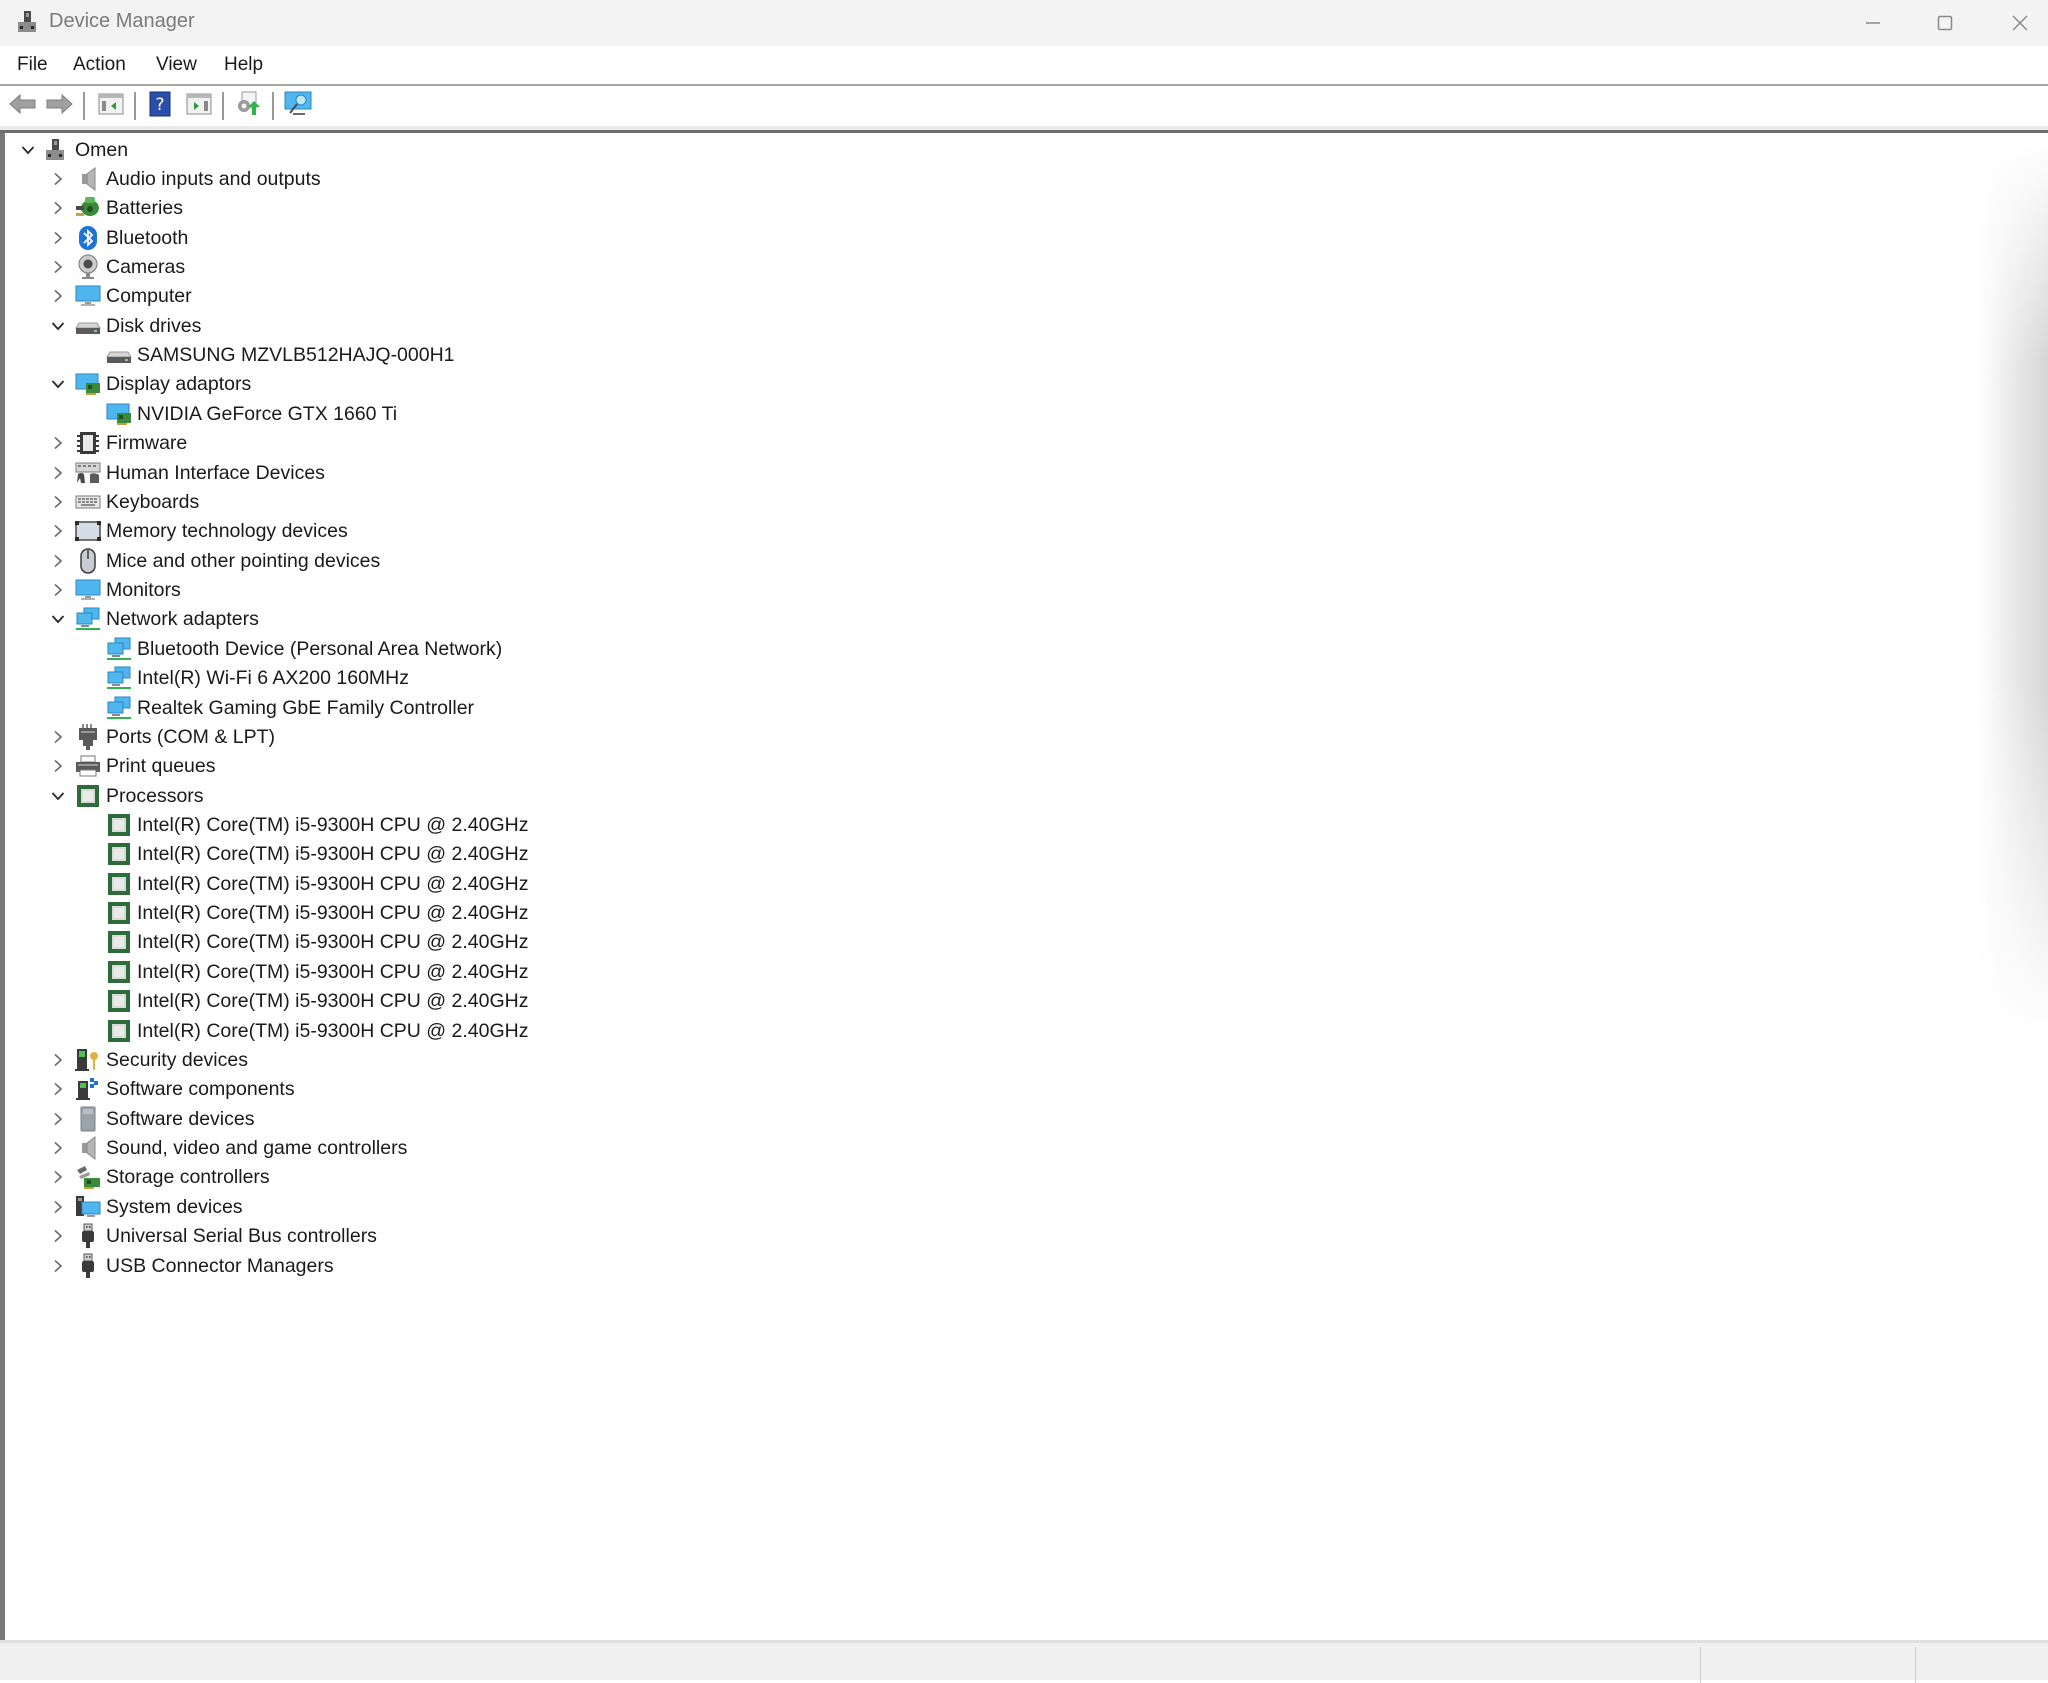  What do you see at coordinates (176, 65) in the screenshot?
I see `menu-view: View` at bounding box center [176, 65].